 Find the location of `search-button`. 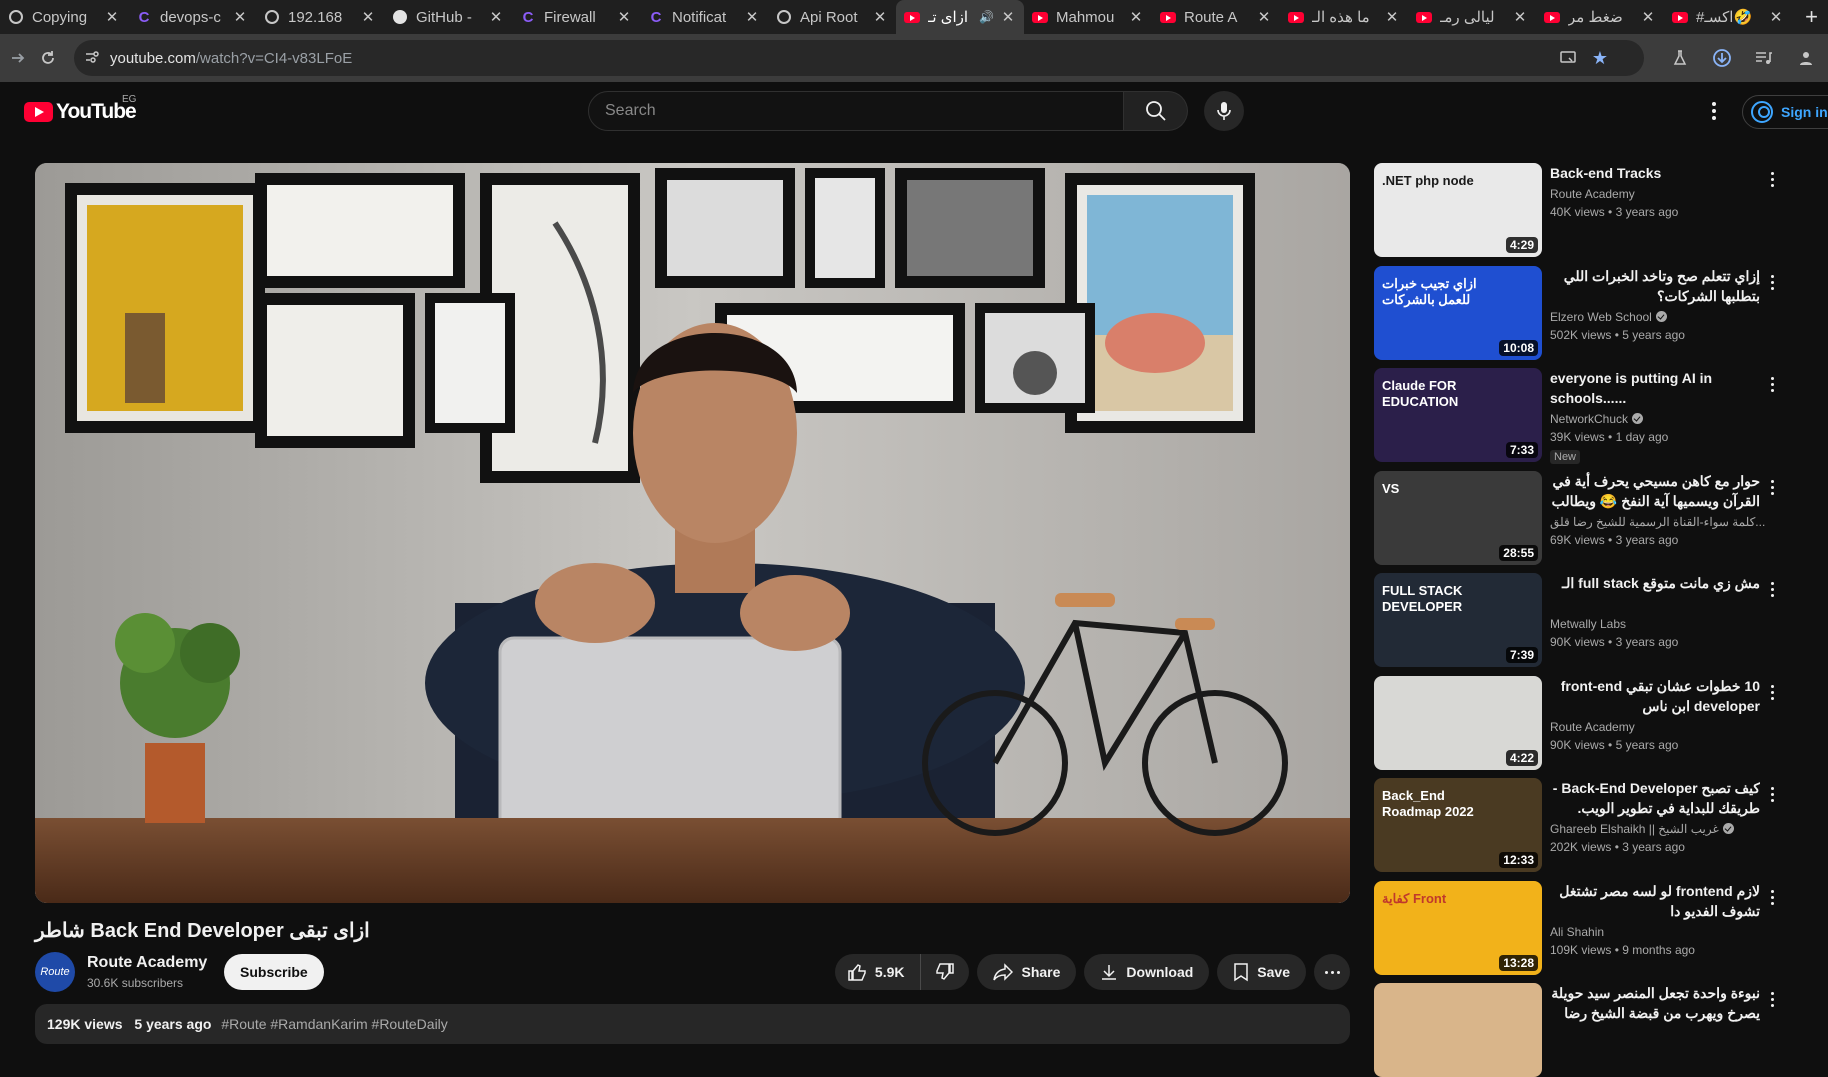

search-button is located at coordinates (1156, 111).